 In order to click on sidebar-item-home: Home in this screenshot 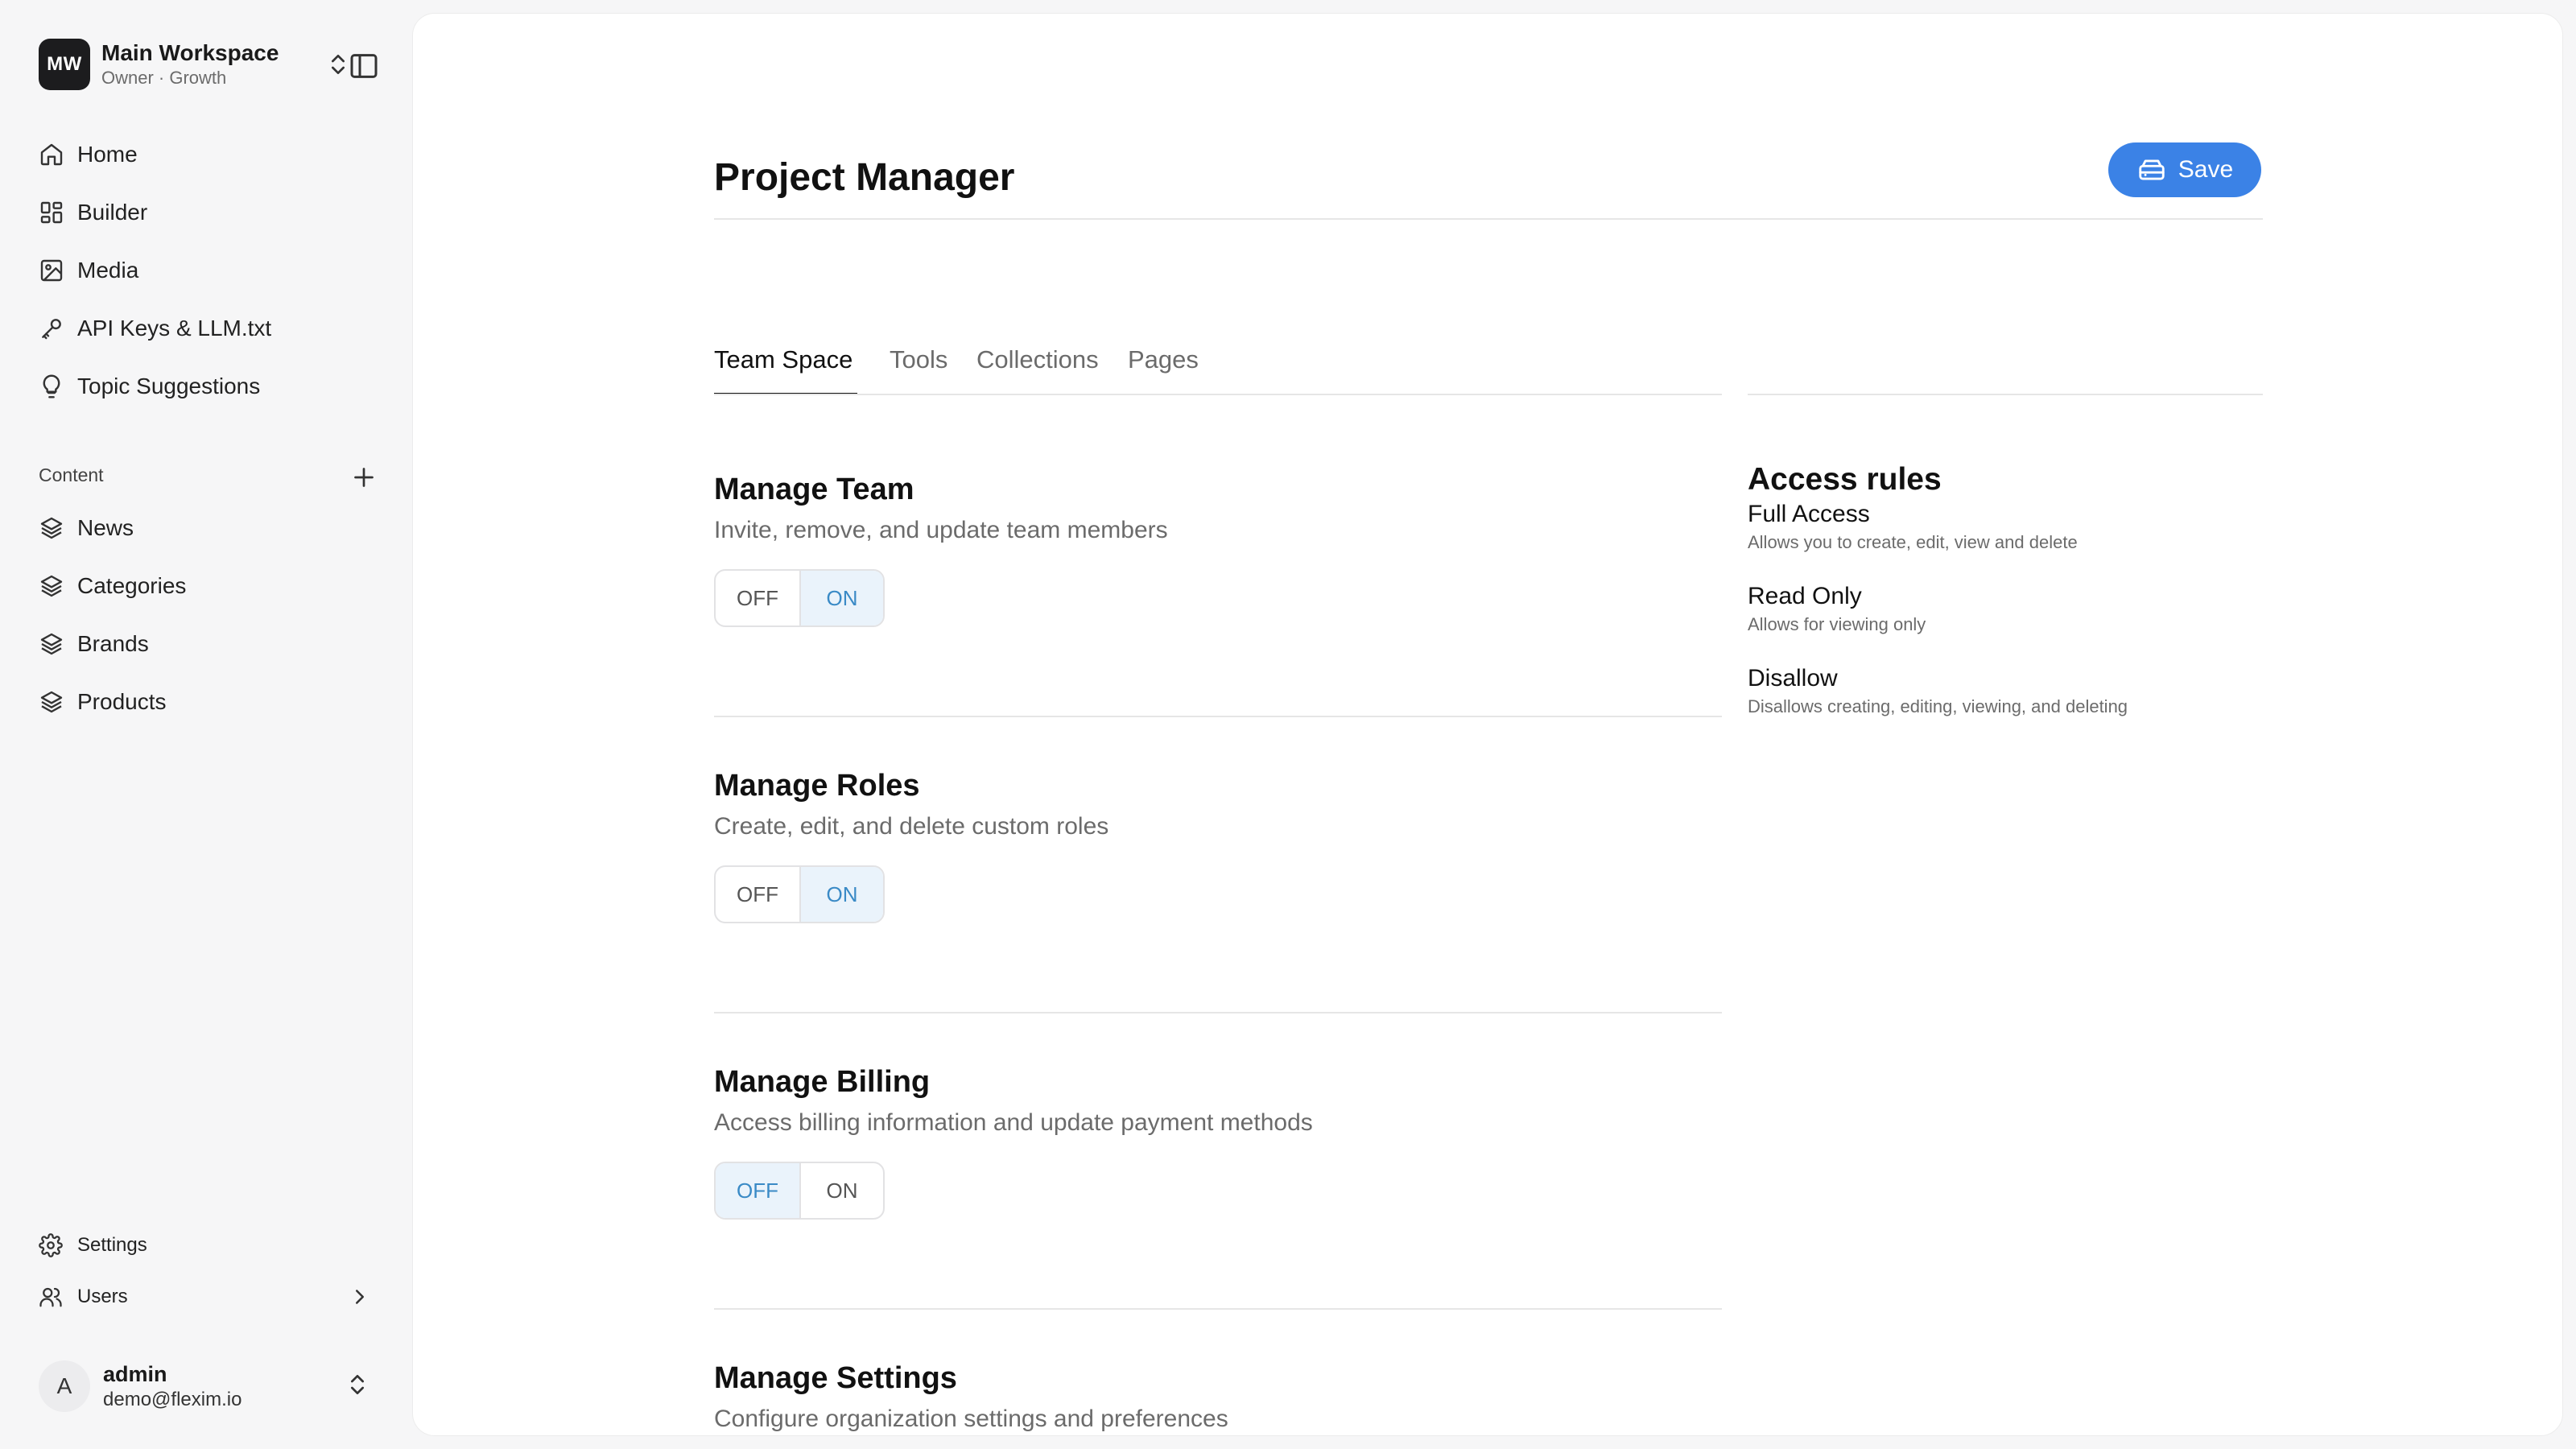, I will do `click(208, 154)`.